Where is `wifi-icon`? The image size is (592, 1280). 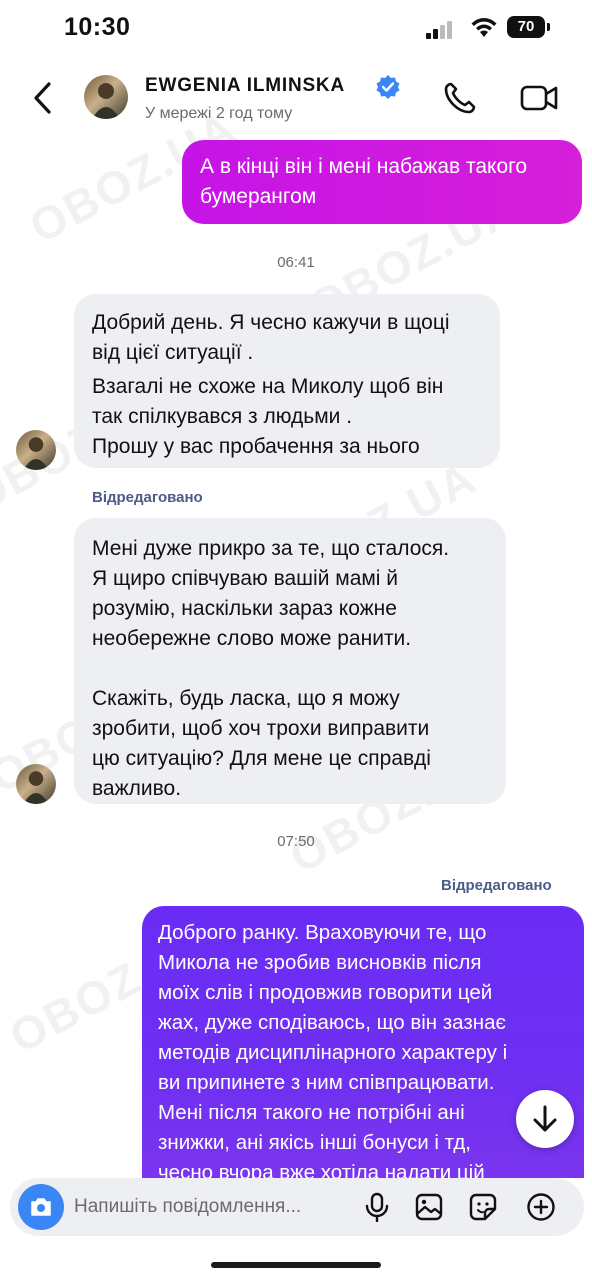 wifi-icon is located at coordinates (484, 27).